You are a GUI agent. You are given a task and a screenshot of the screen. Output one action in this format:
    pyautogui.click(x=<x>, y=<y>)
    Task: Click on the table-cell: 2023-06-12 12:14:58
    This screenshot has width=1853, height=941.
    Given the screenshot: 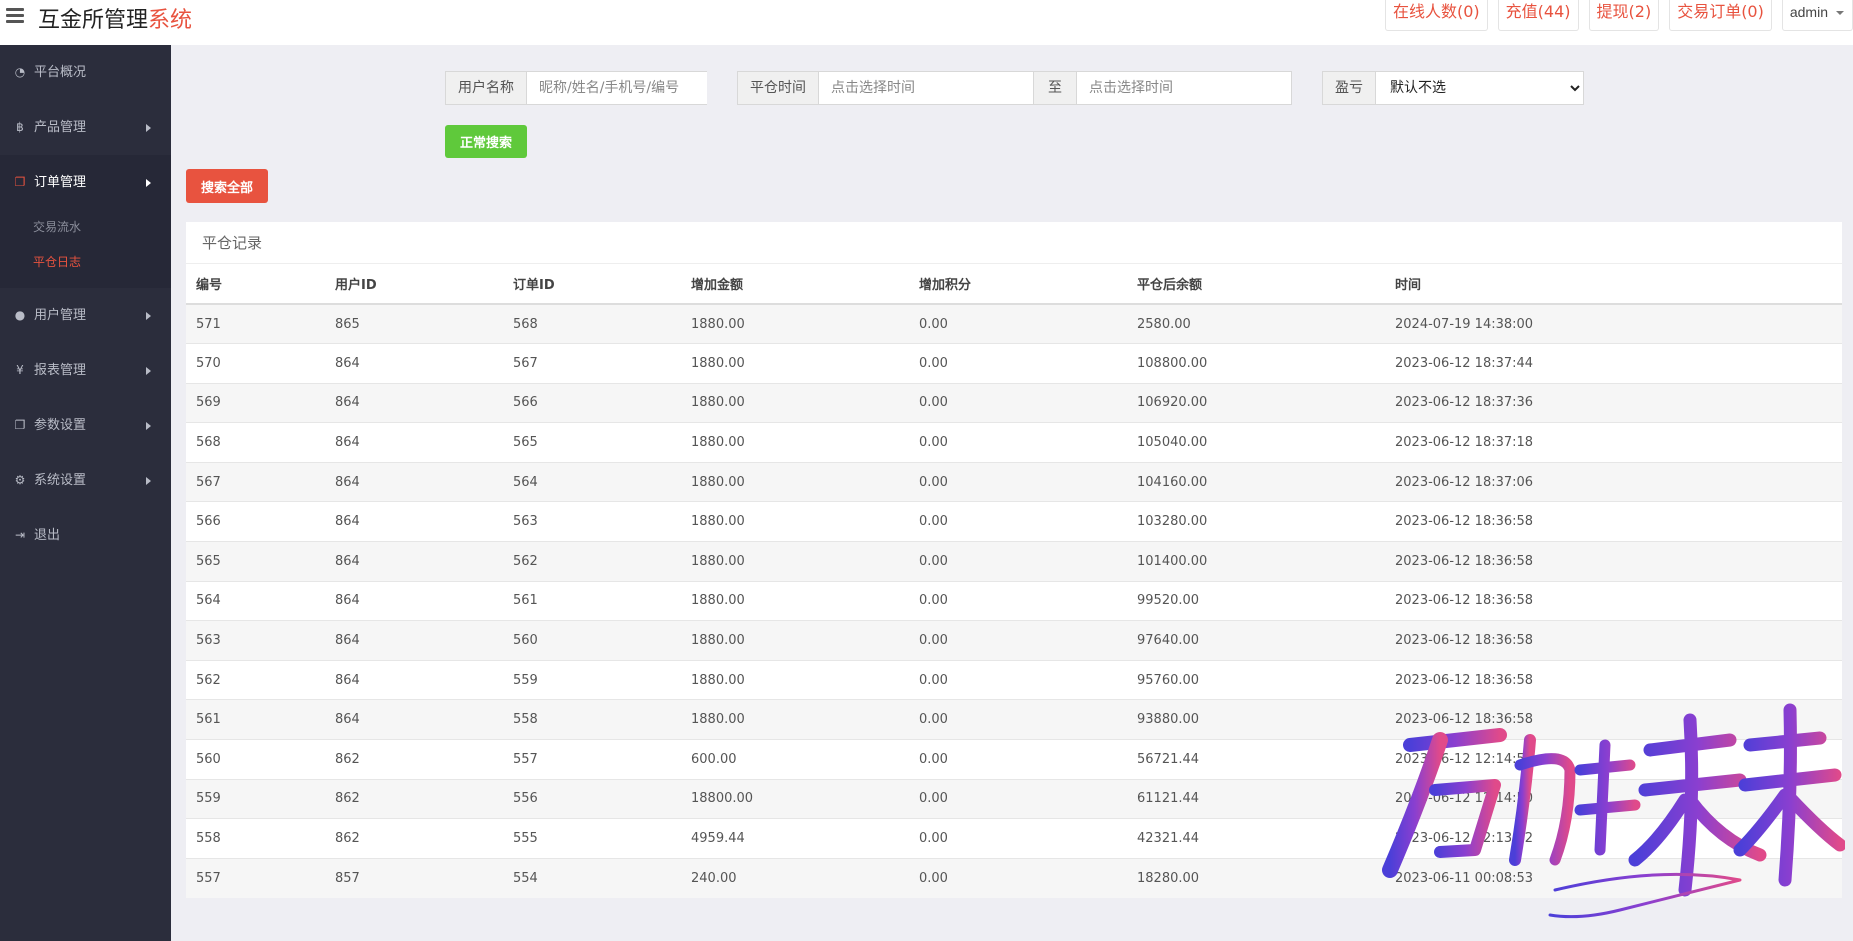 What is the action you would take?
    pyautogui.click(x=1613, y=759)
    